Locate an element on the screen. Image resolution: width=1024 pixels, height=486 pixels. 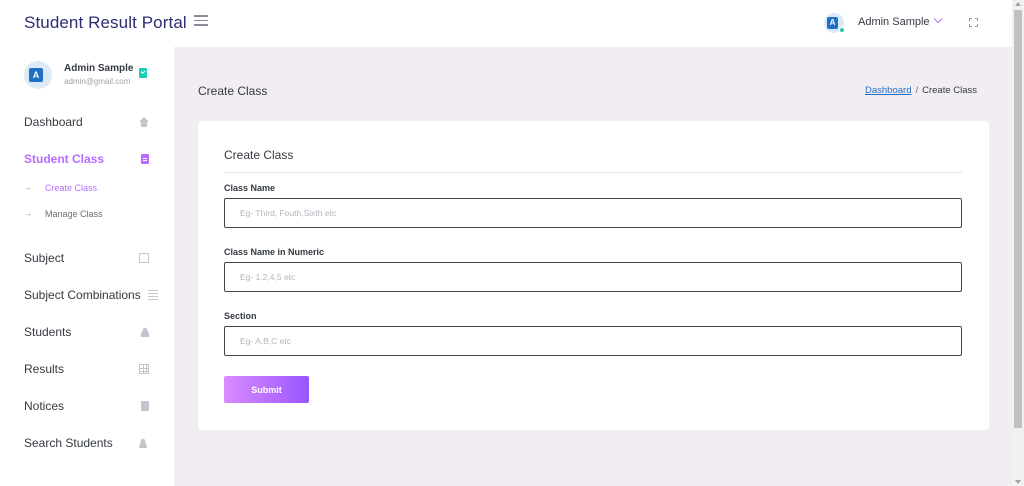
top-navbar: Student Result Portal A Admin Sample is located at coordinates (506, 23).